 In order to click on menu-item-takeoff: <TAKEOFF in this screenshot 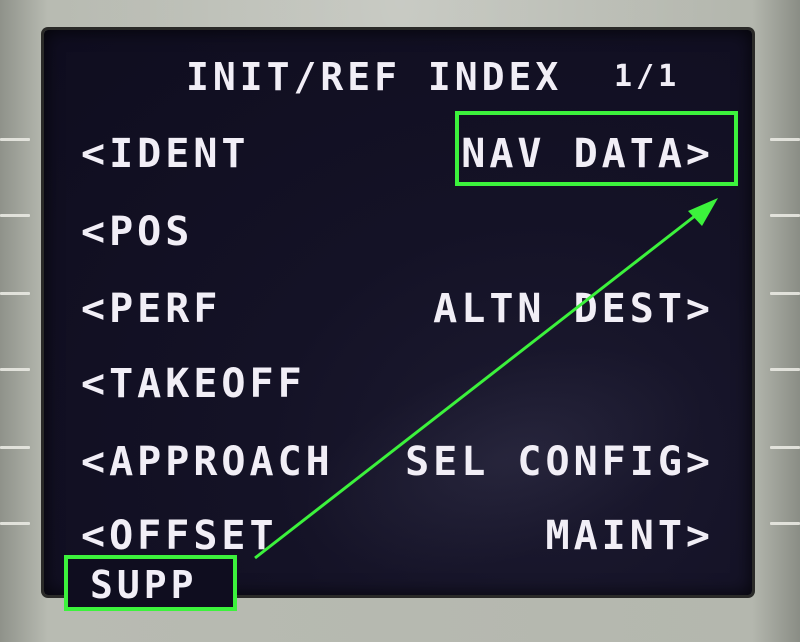, I will do `click(193, 384)`.